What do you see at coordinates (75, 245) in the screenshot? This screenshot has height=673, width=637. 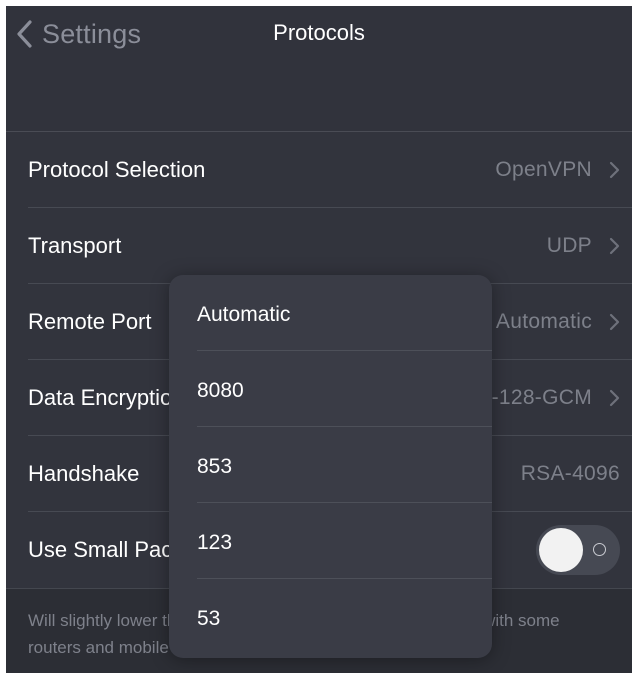 I see `row-label: Transport` at bounding box center [75, 245].